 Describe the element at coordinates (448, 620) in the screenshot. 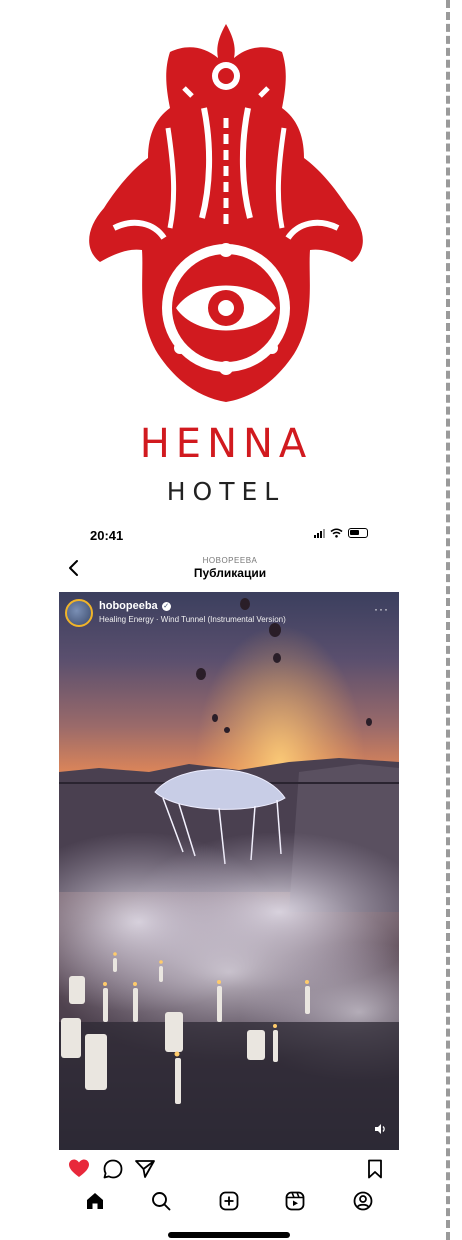

I see `dashed-divider` at that location.